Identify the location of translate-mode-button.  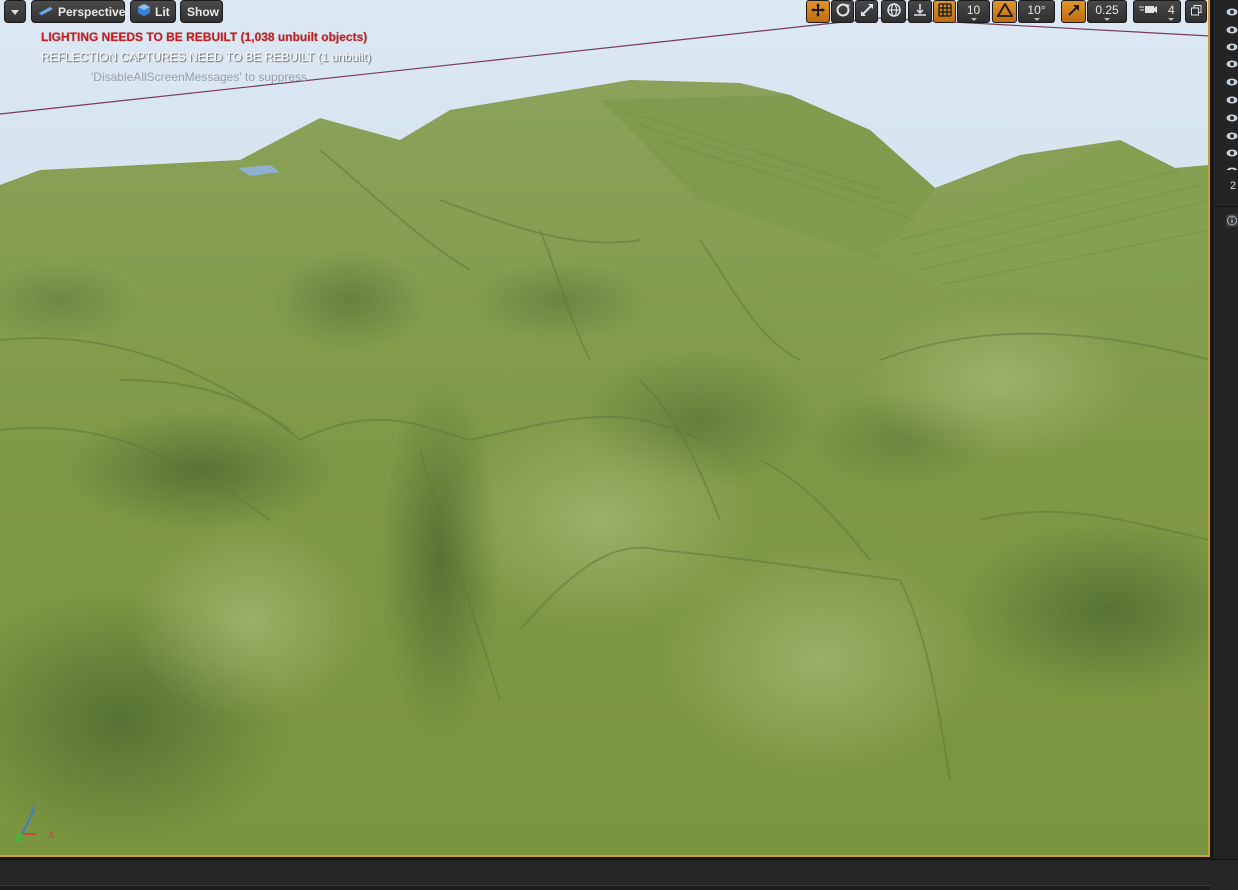
(818, 11).